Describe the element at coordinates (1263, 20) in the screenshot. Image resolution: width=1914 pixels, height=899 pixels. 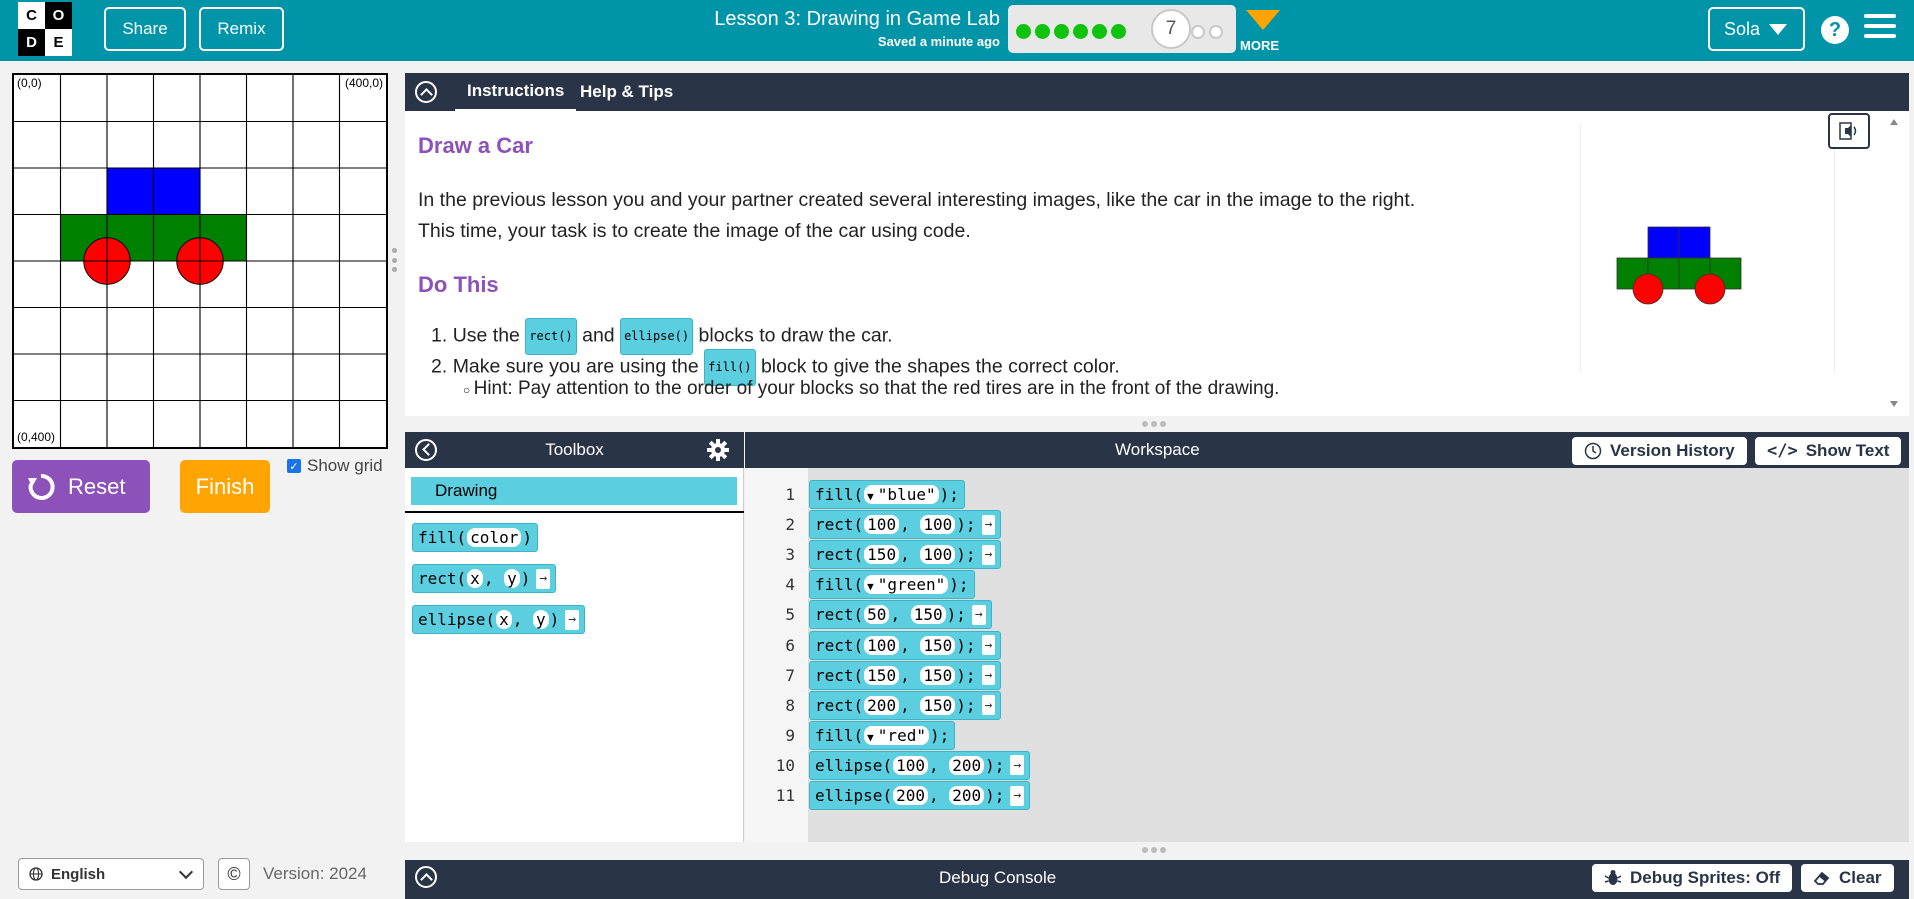
I see `more-chevron-icon` at that location.